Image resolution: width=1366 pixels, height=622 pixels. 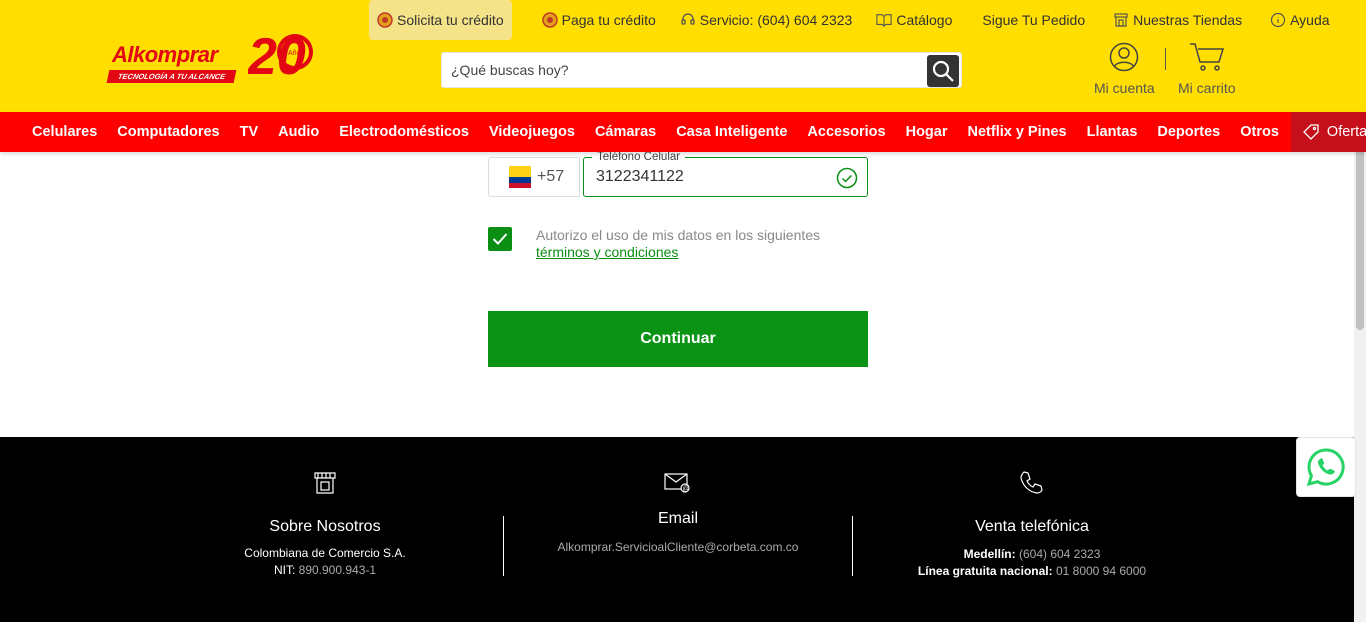 What do you see at coordinates (325, 526) in the screenshot?
I see `footer-about-title: Sobre Nosotros` at bounding box center [325, 526].